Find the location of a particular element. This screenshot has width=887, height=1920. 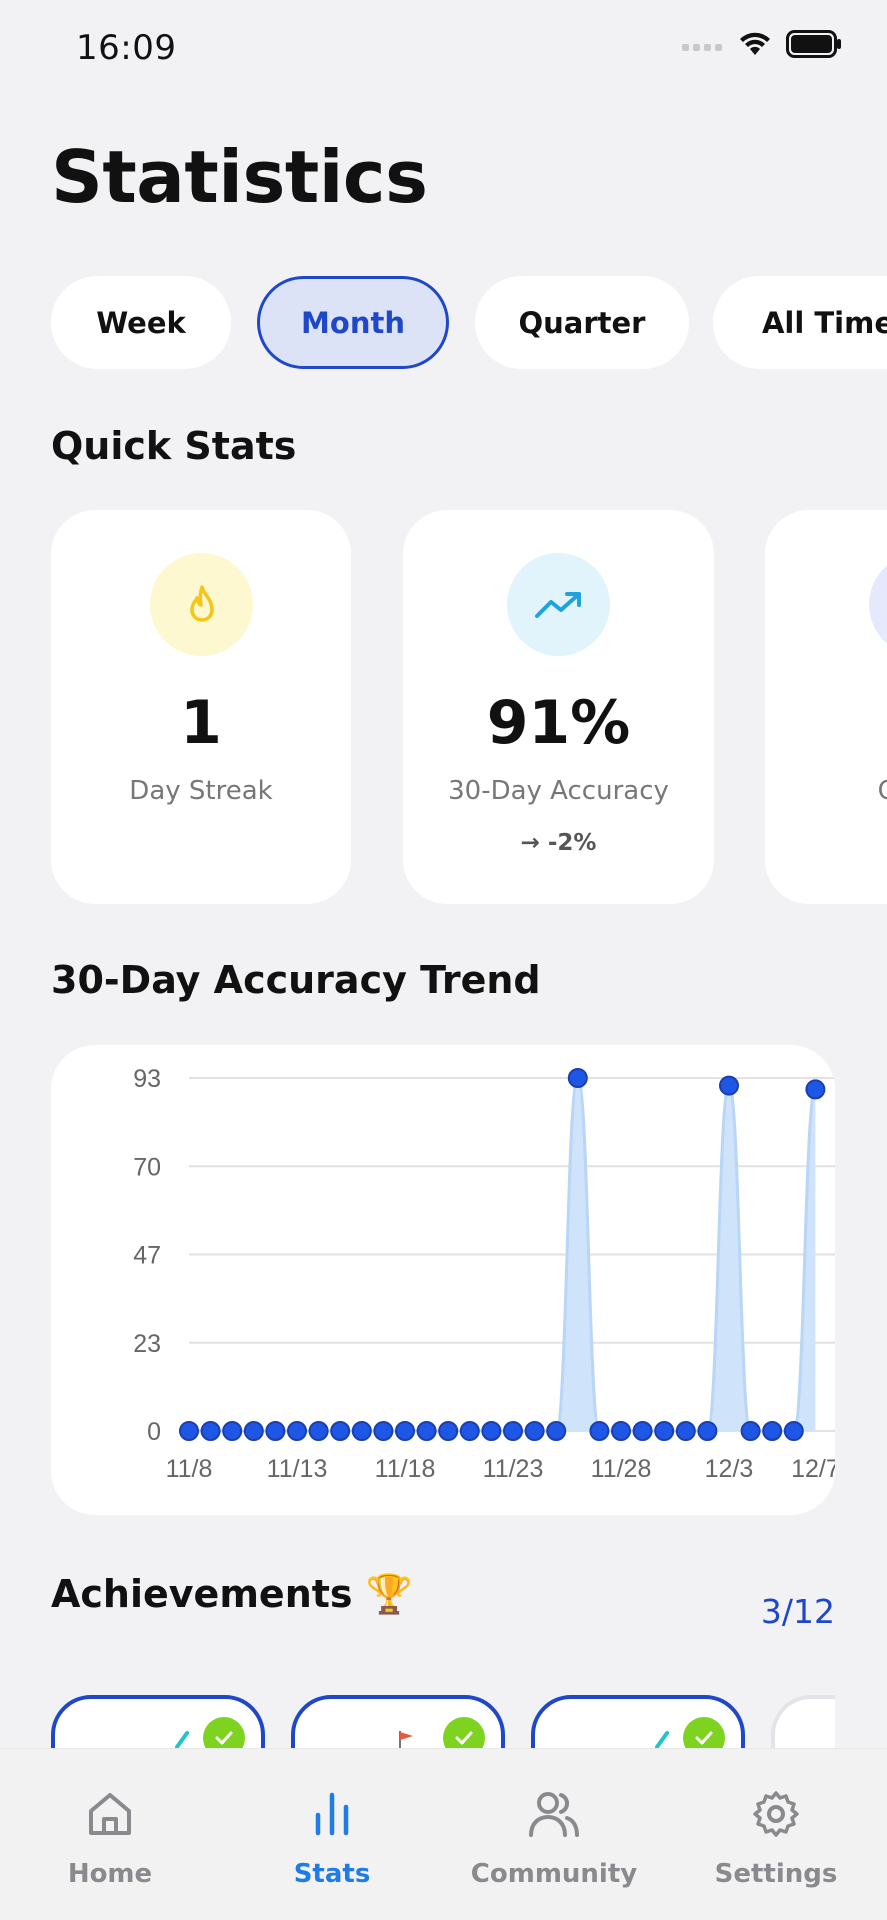

stat-icon is located at coordinates (878, 604).